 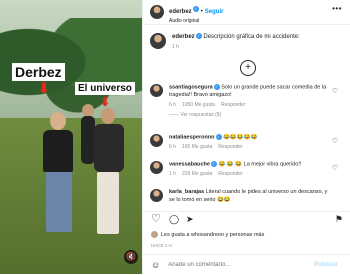 What do you see at coordinates (189, 164) in the screenshot?
I see `comment-username: vanessabauche` at bounding box center [189, 164].